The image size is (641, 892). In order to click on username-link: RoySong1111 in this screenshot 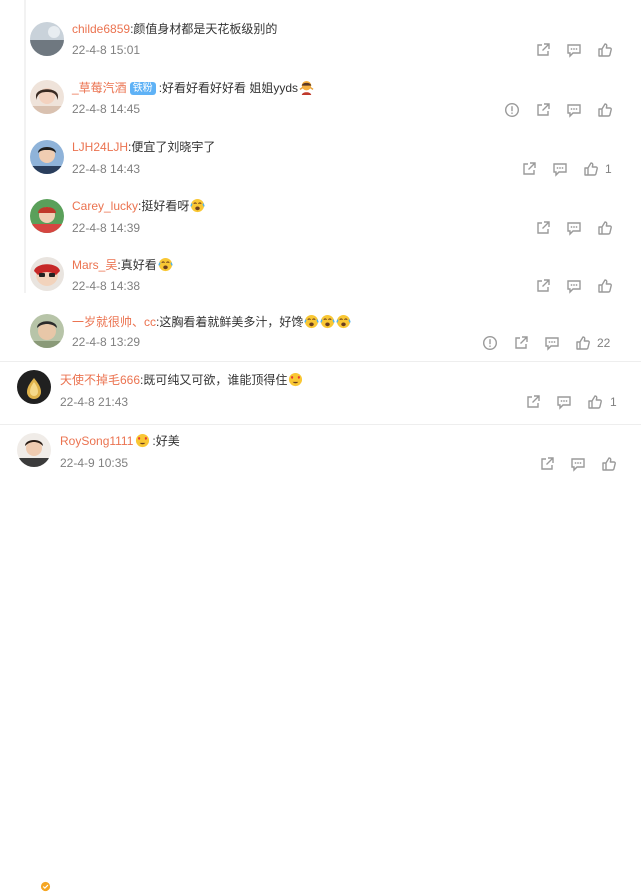, I will do `click(96, 441)`.